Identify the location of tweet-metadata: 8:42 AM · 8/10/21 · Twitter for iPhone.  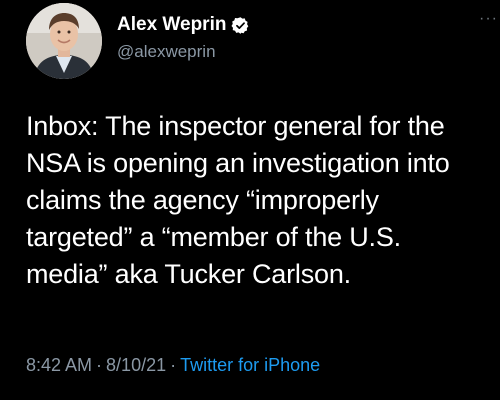
(173, 365).